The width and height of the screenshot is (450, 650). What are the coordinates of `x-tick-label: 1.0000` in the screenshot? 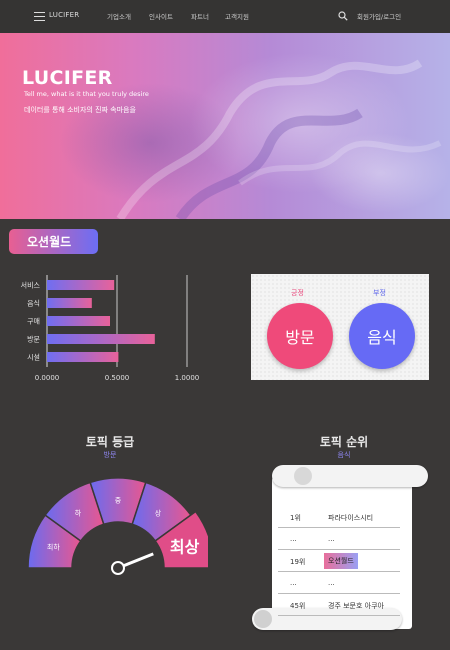 It's located at (187, 378).